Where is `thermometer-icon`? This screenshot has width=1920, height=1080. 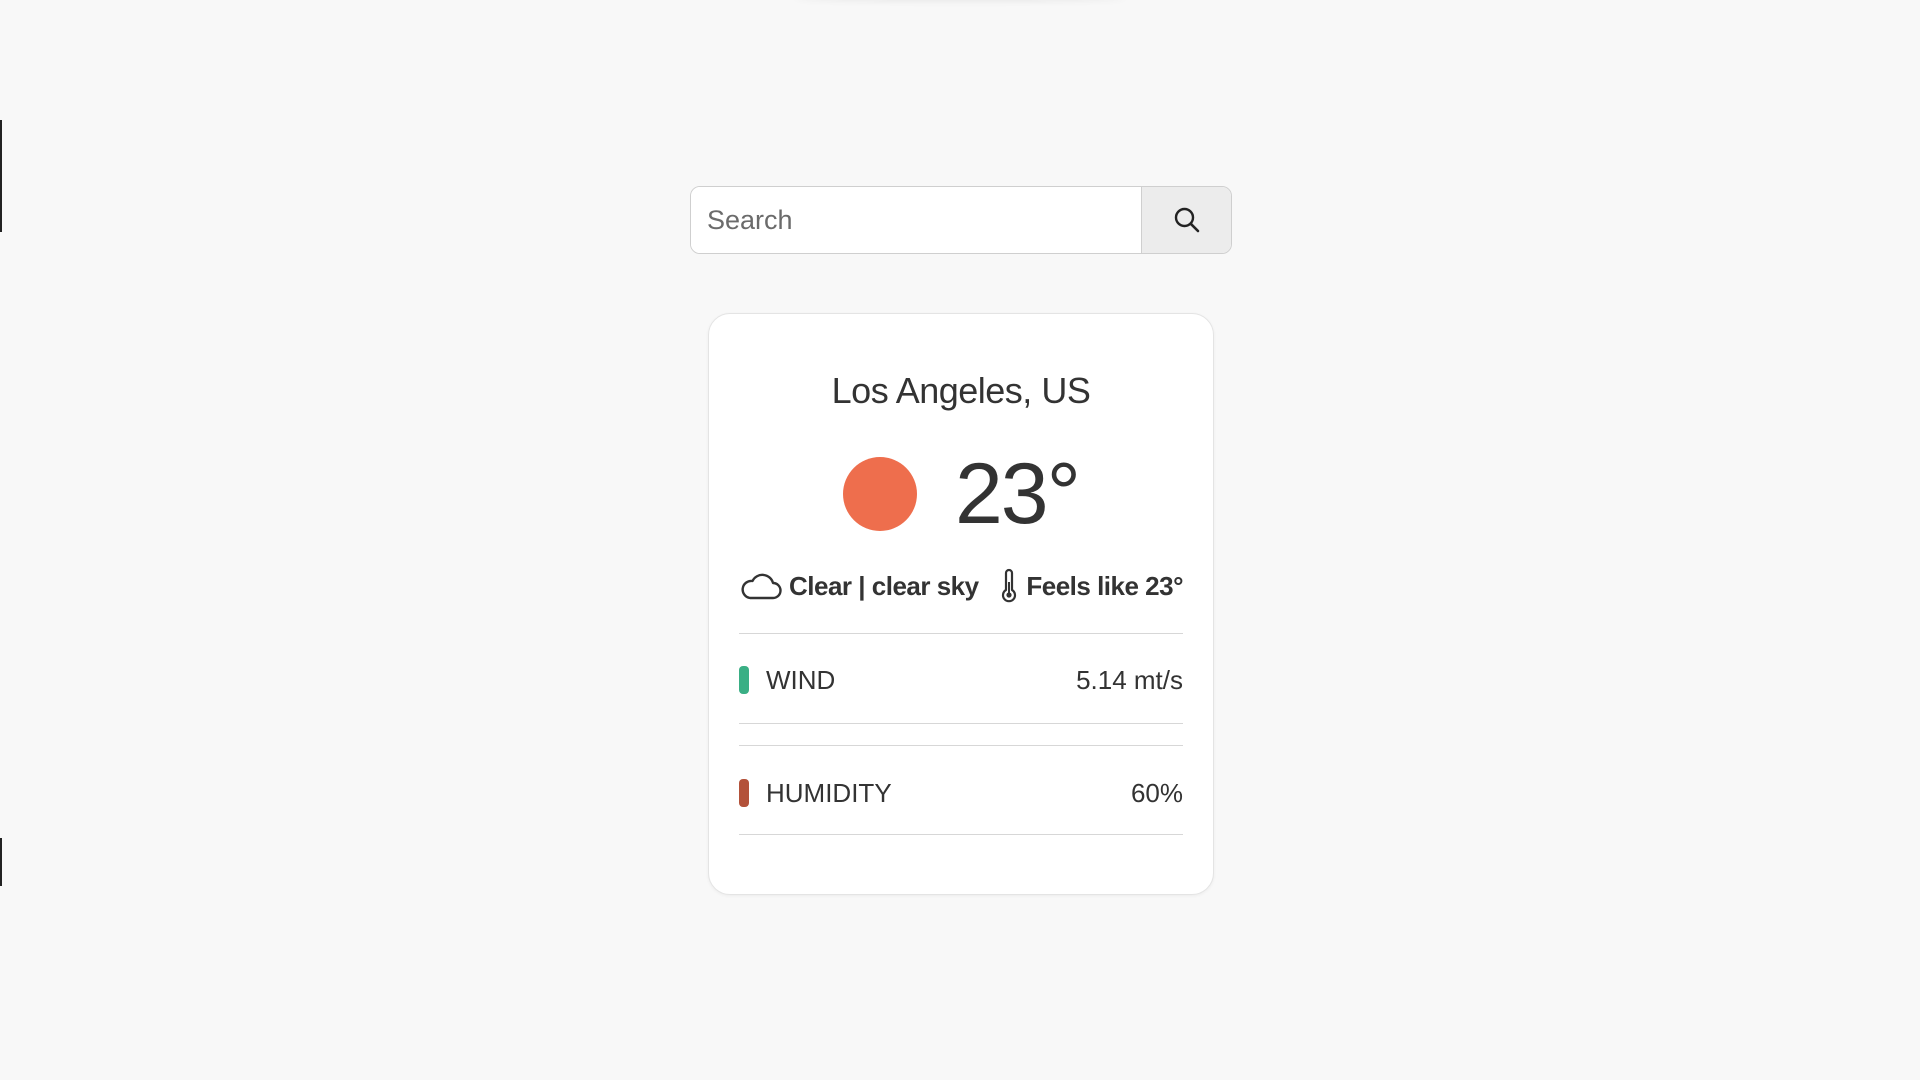
thermometer-icon is located at coordinates (1009, 585).